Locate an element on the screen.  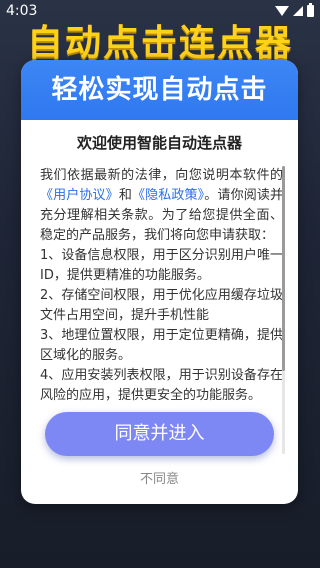
user-agreement-link: 《用户协议》 is located at coordinates (79, 195).